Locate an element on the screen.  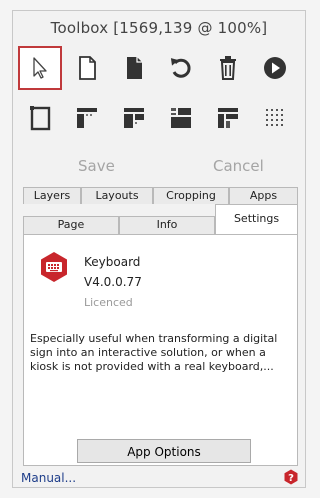
new-page-button is located at coordinates (87, 68).